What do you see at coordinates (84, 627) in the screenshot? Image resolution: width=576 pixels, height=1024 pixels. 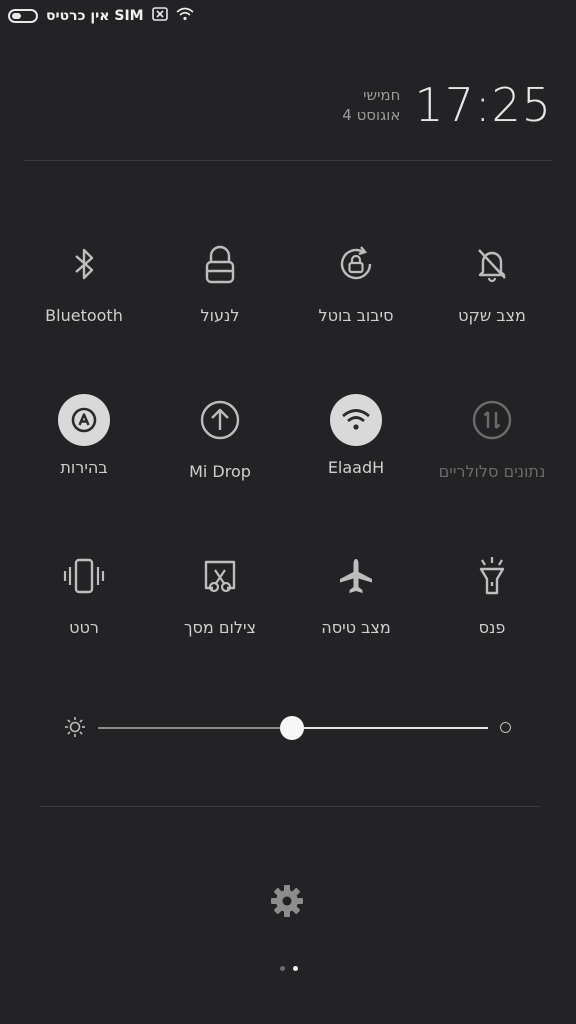 I see `toggle-label: רטט` at bounding box center [84, 627].